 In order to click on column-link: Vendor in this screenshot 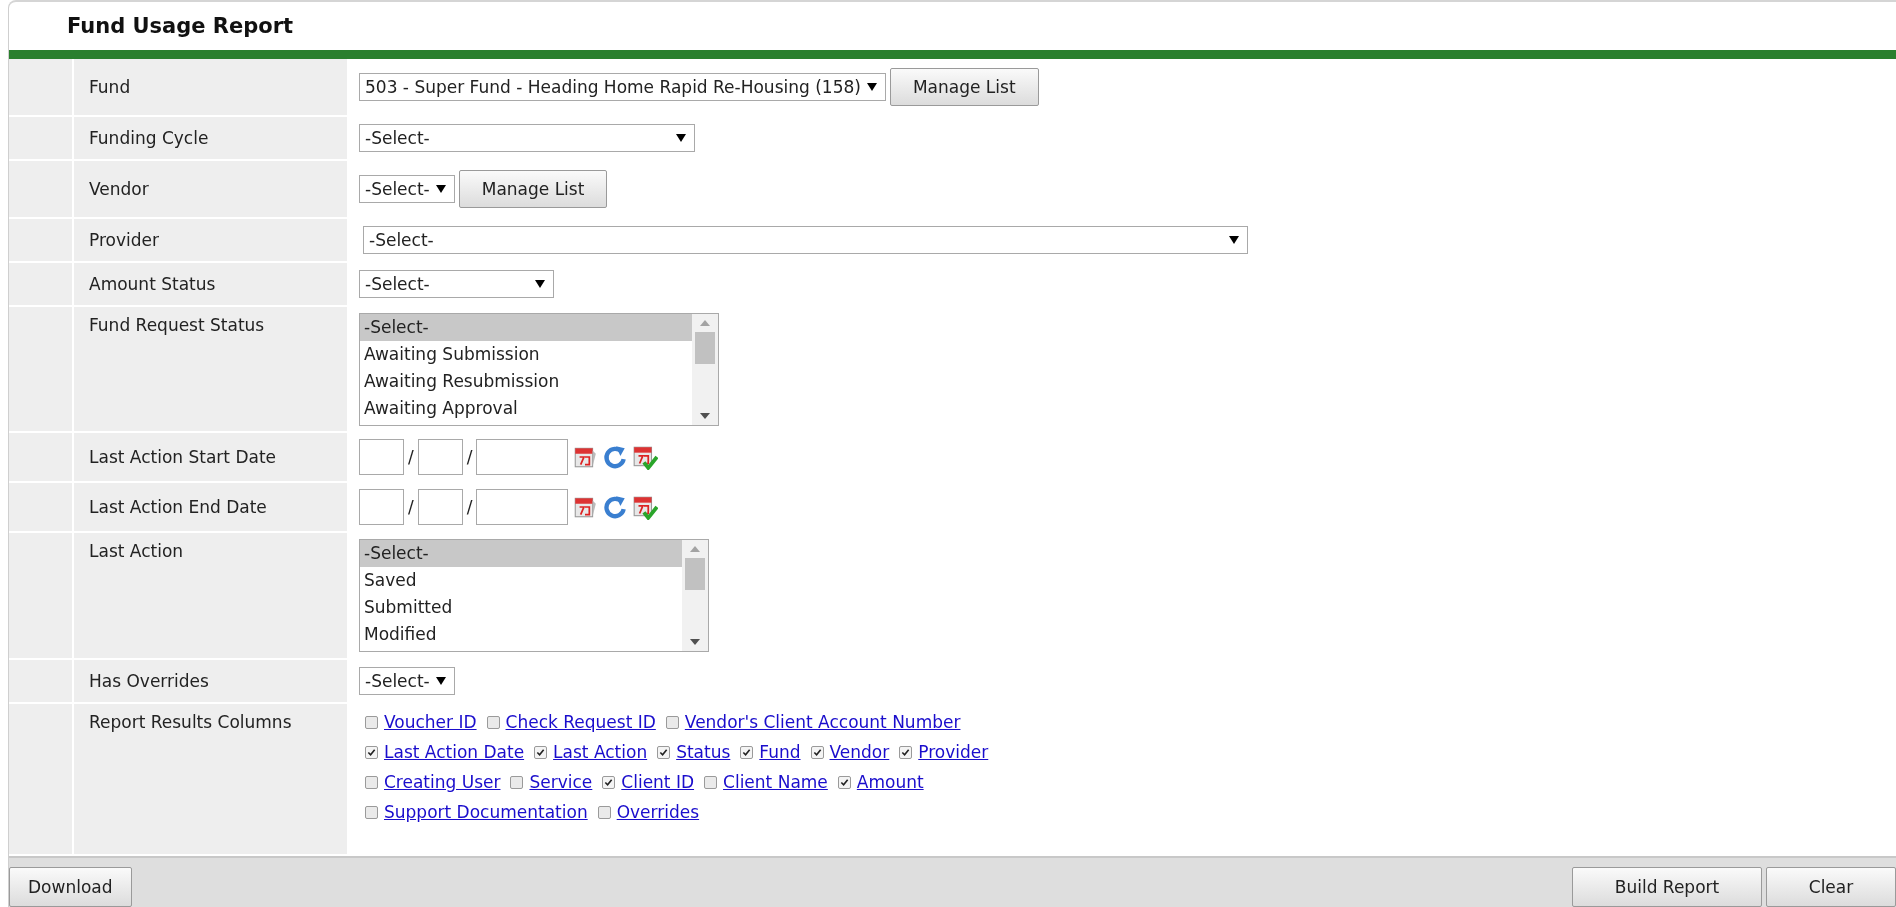, I will do `click(859, 752)`.